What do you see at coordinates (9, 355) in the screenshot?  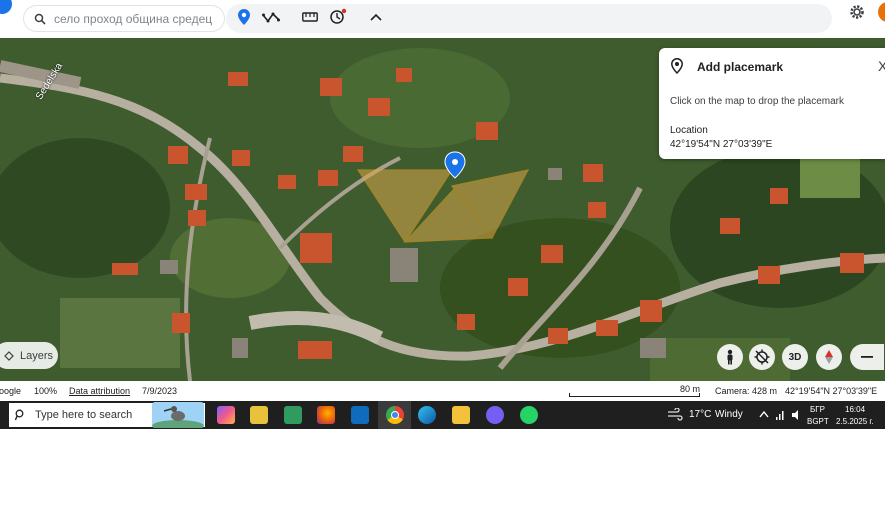 I see `layers-icon` at bounding box center [9, 355].